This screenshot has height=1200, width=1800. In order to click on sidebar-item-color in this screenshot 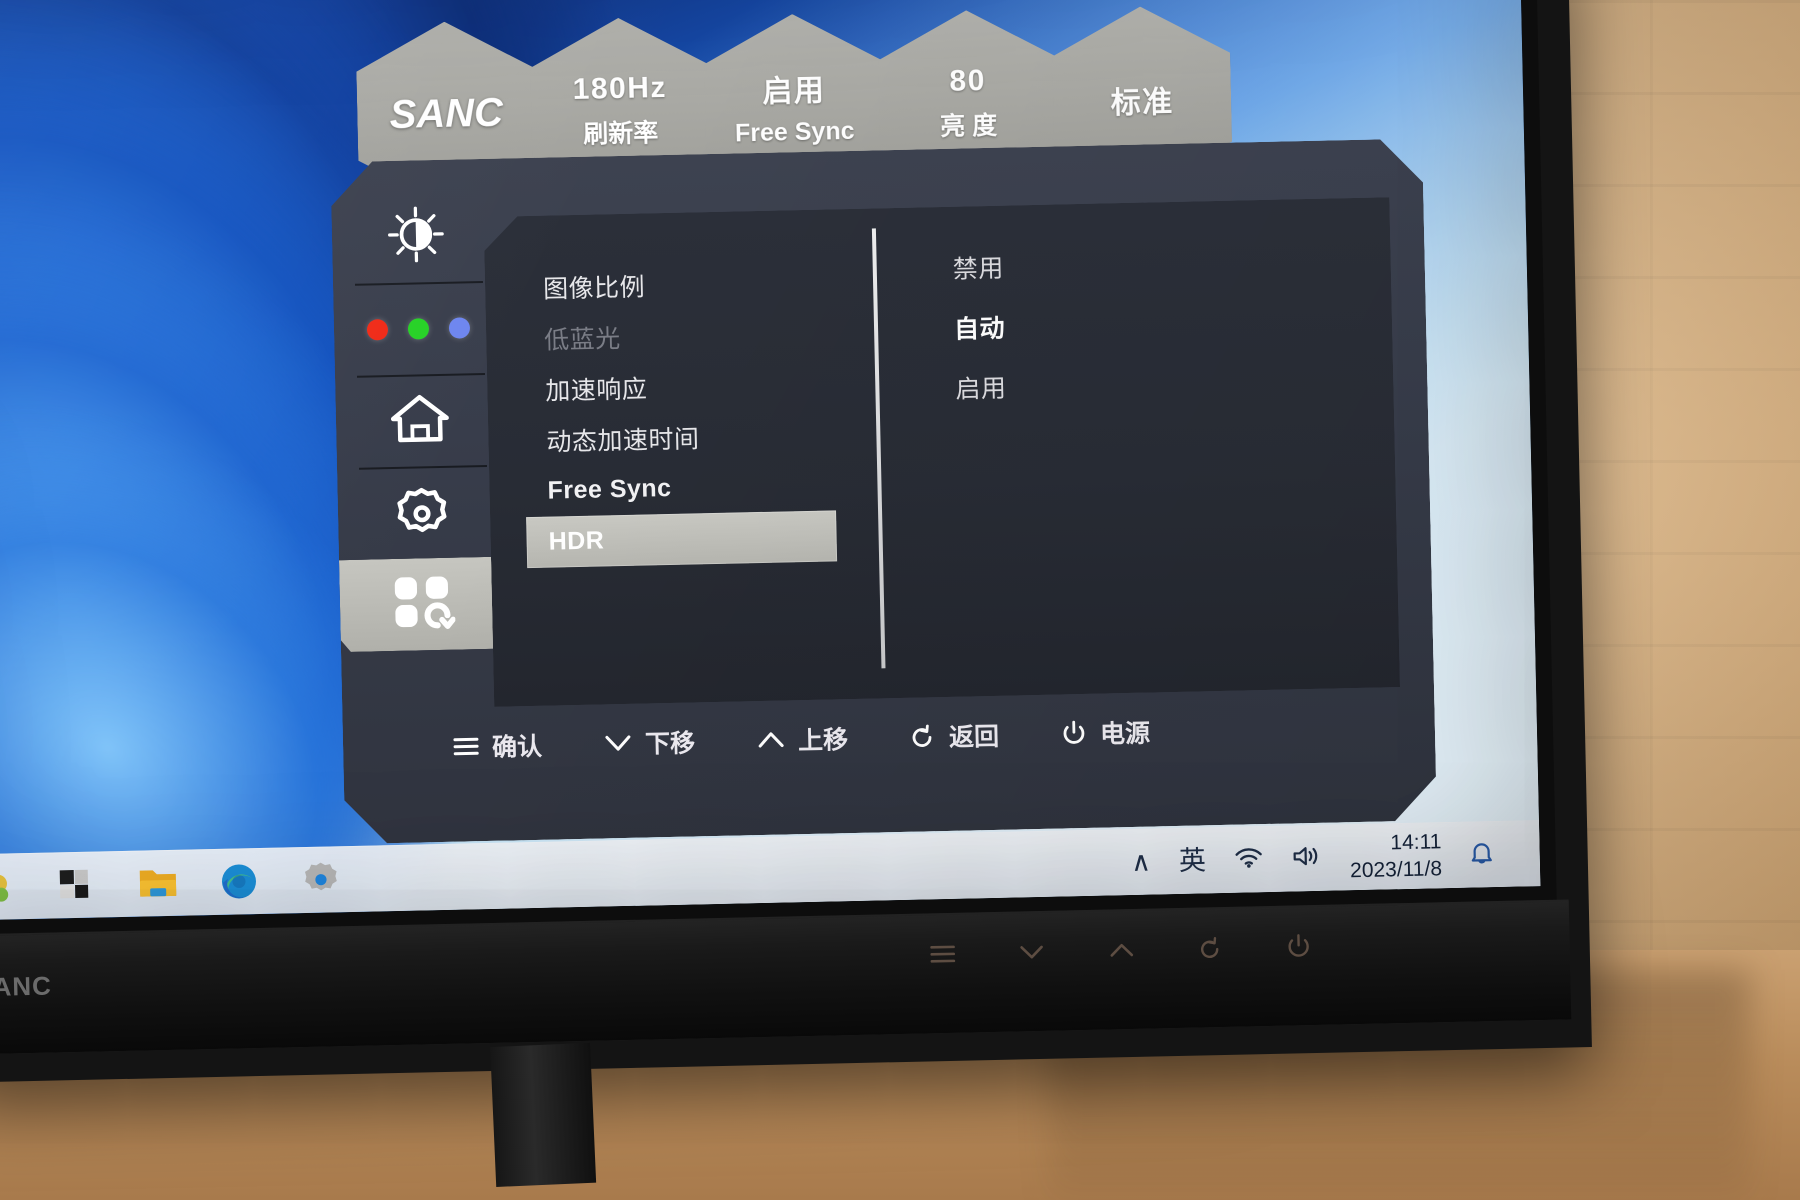, I will do `click(418, 329)`.